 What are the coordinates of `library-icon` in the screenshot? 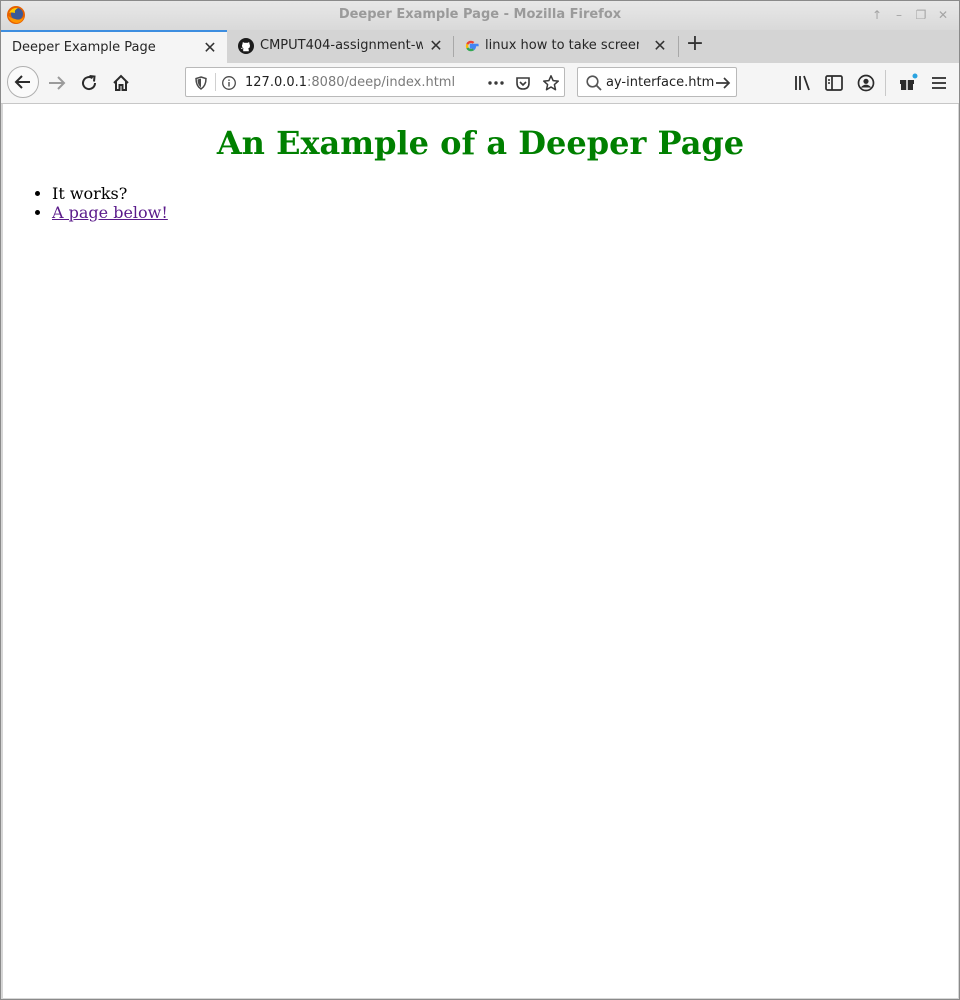 It's located at (803, 83).